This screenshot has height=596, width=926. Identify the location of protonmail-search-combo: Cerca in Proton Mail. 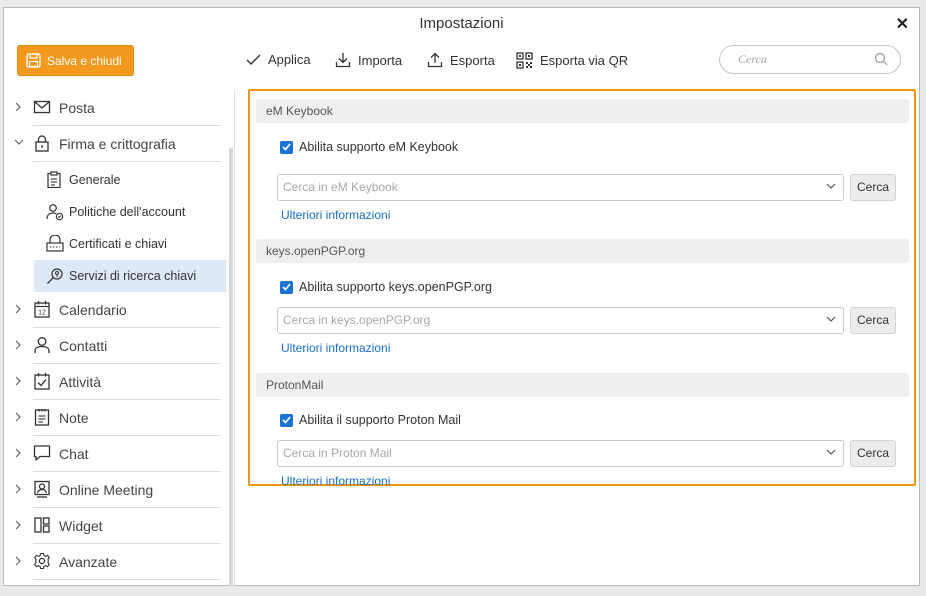
(560, 453).